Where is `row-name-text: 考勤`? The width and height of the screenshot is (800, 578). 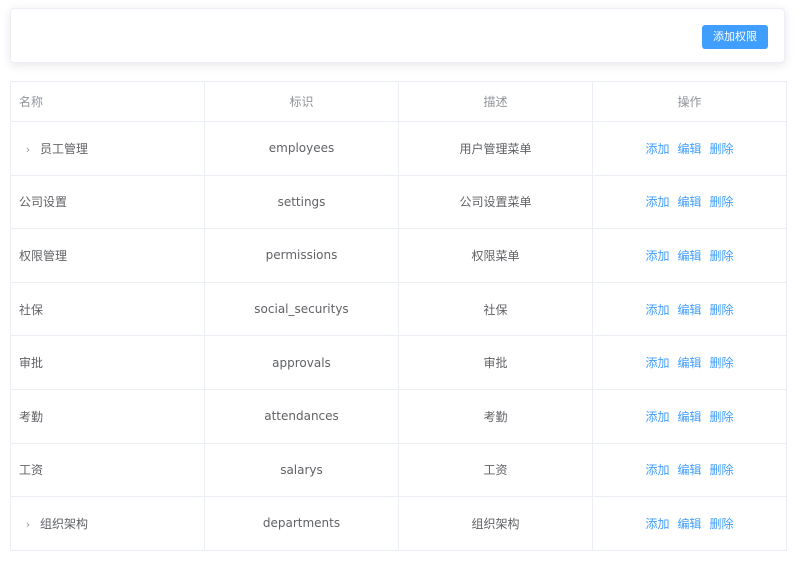 row-name-text: 考勤 is located at coordinates (31, 416).